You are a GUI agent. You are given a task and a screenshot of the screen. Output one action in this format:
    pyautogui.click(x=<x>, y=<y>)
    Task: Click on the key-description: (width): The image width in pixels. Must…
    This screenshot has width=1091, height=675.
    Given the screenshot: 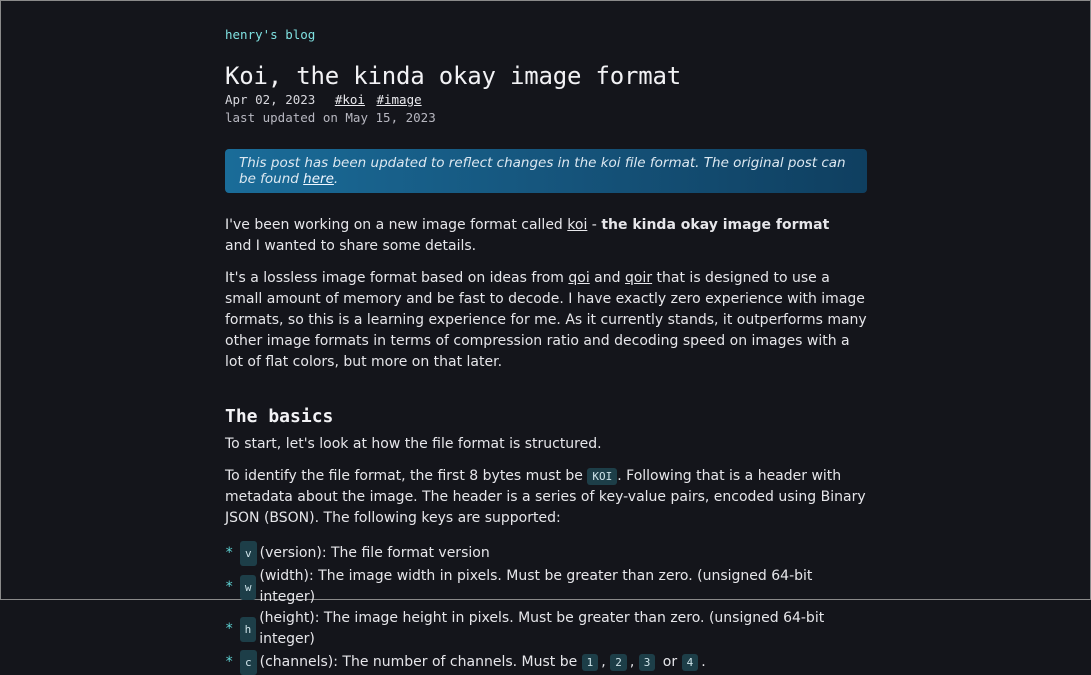 What is the action you would take?
    pyautogui.click(x=536, y=586)
    